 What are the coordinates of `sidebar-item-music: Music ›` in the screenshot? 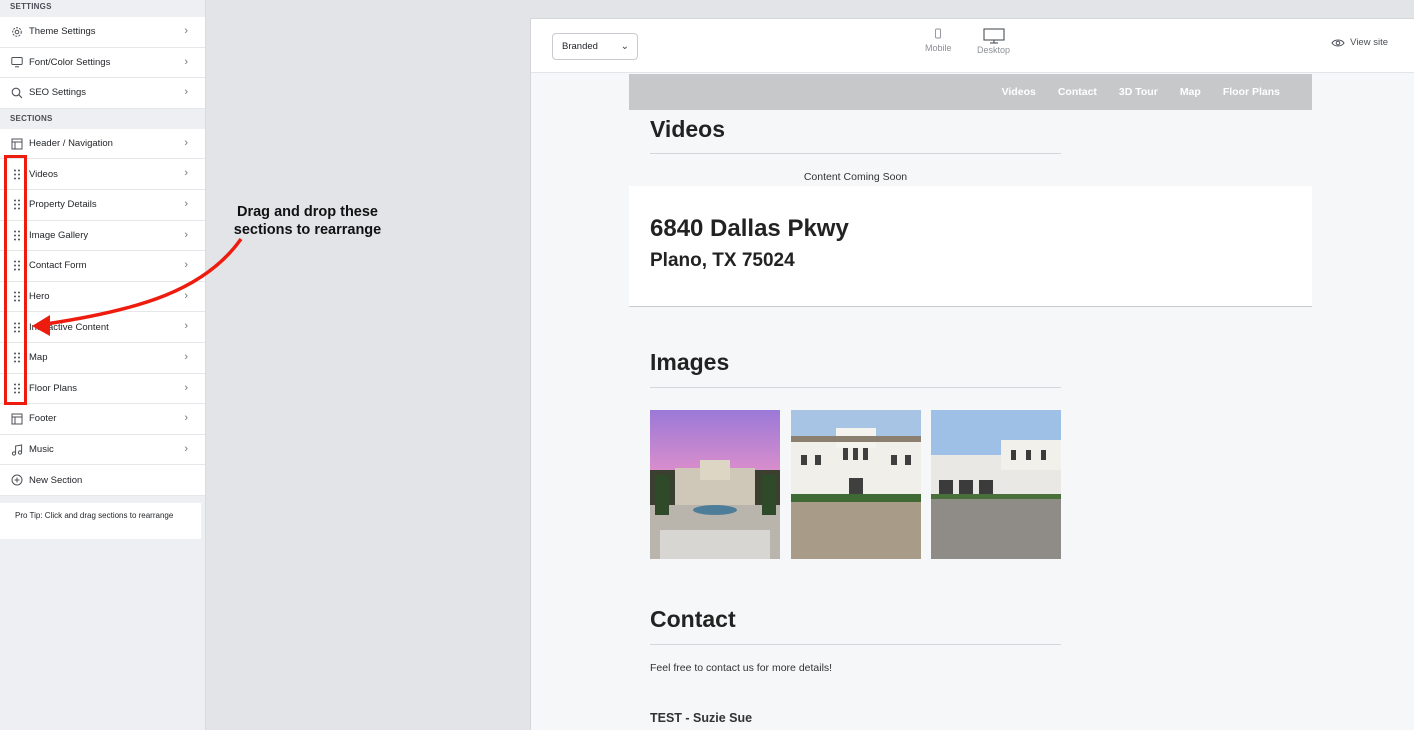 It's located at (102, 450).